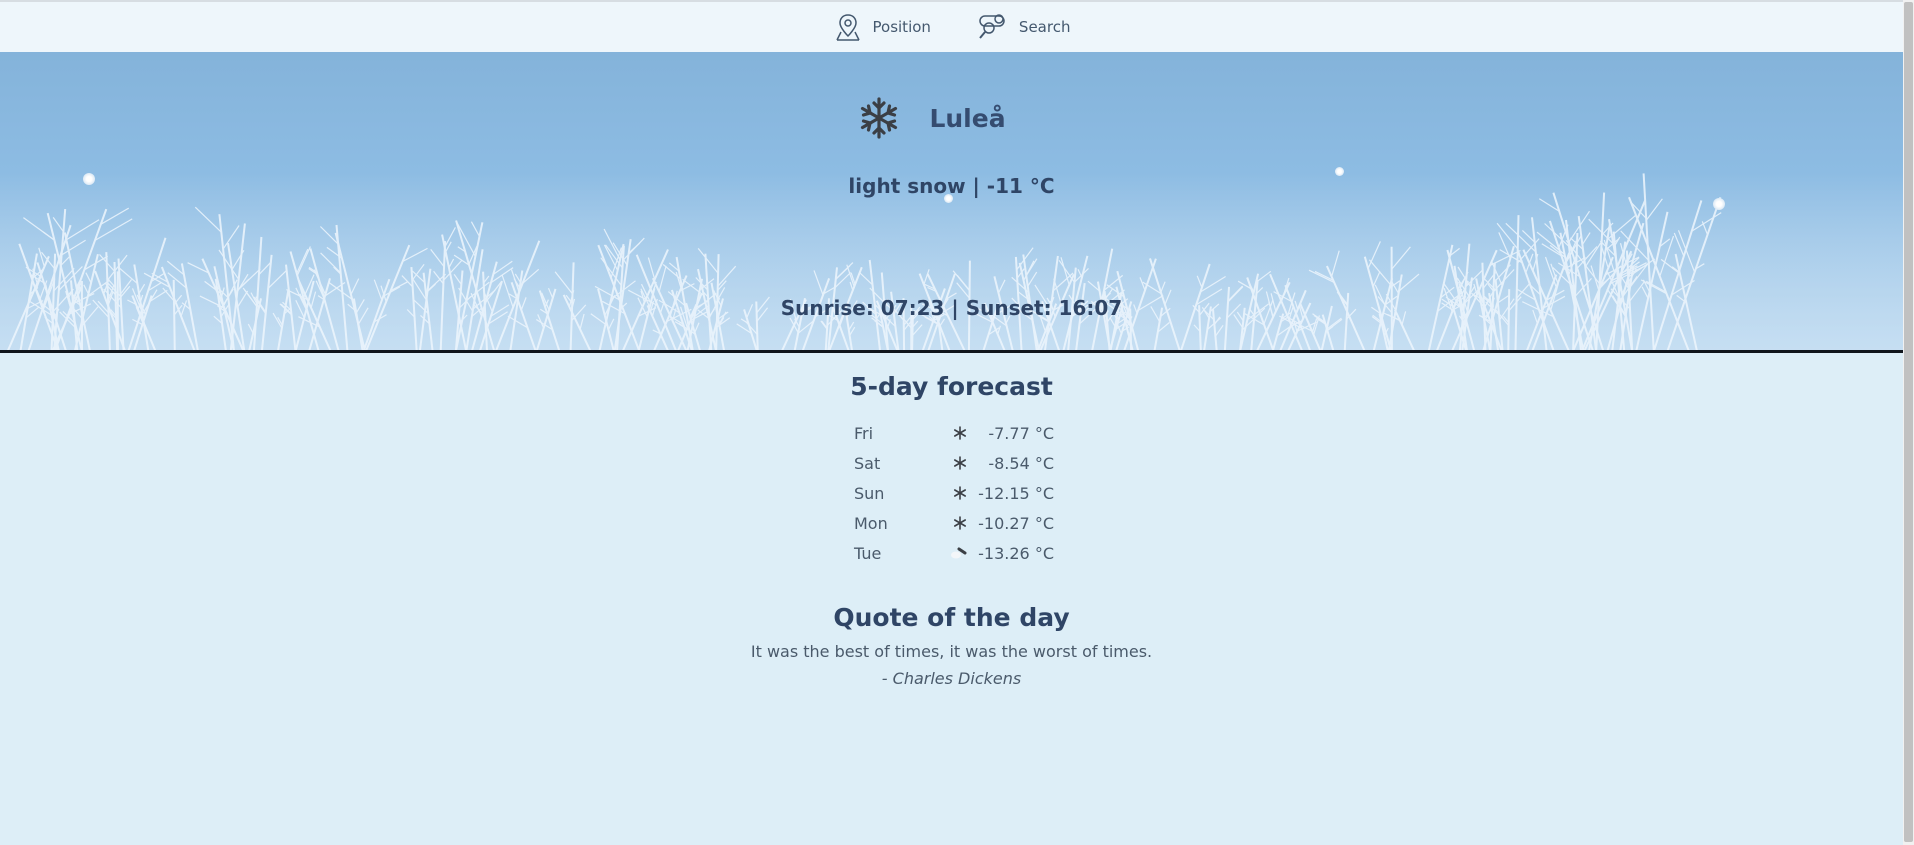 This screenshot has width=1914, height=845. I want to click on forecast-row: Fri -7.77 °C, so click(954, 433).